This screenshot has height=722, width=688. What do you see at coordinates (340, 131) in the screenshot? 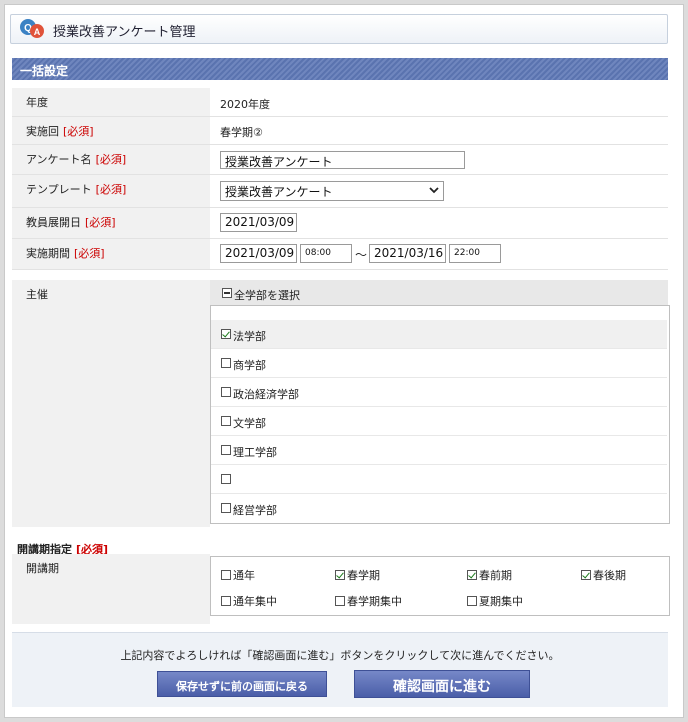
I see `row-round: 実施回 [必須] 春学期②` at bounding box center [340, 131].